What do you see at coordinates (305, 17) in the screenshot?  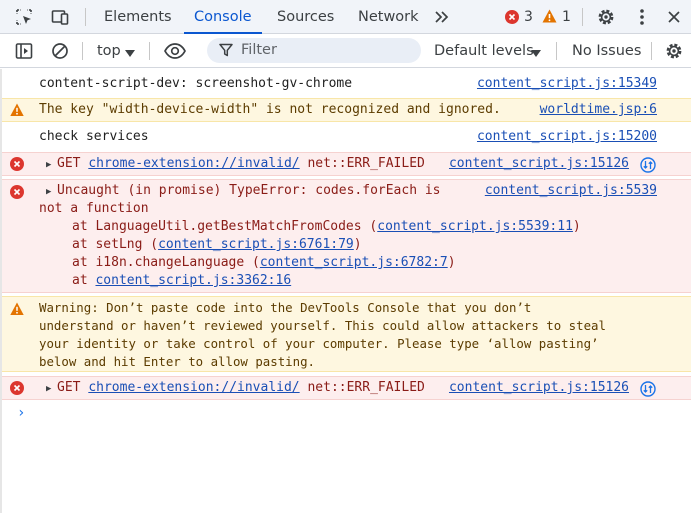 I see `tab-sources: Sources` at bounding box center [305, 17].